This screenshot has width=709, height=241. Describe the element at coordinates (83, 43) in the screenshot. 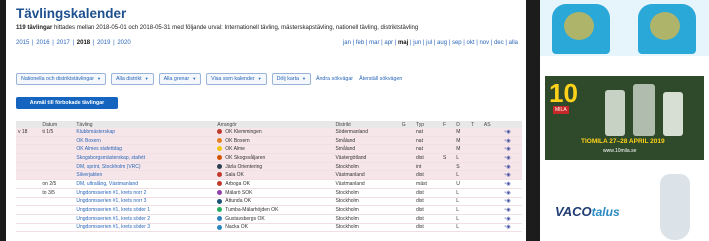

I see `year-link: 2018` at that location.